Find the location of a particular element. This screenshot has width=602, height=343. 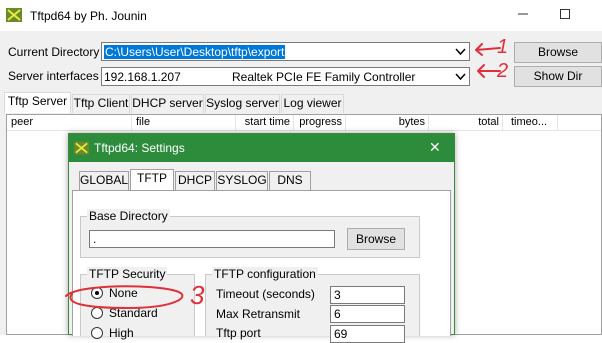

base-directory-group: Base Directory . Browse is located at coordinates (250, 233).